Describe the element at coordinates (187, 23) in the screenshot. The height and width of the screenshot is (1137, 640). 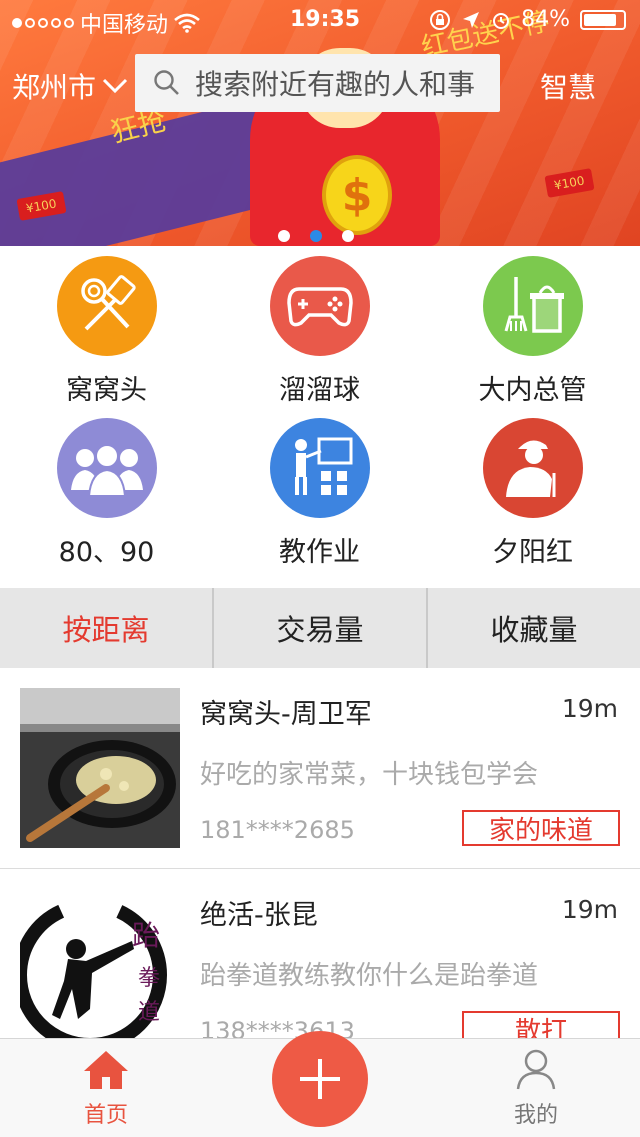
I see `wifi-icon` at that location.